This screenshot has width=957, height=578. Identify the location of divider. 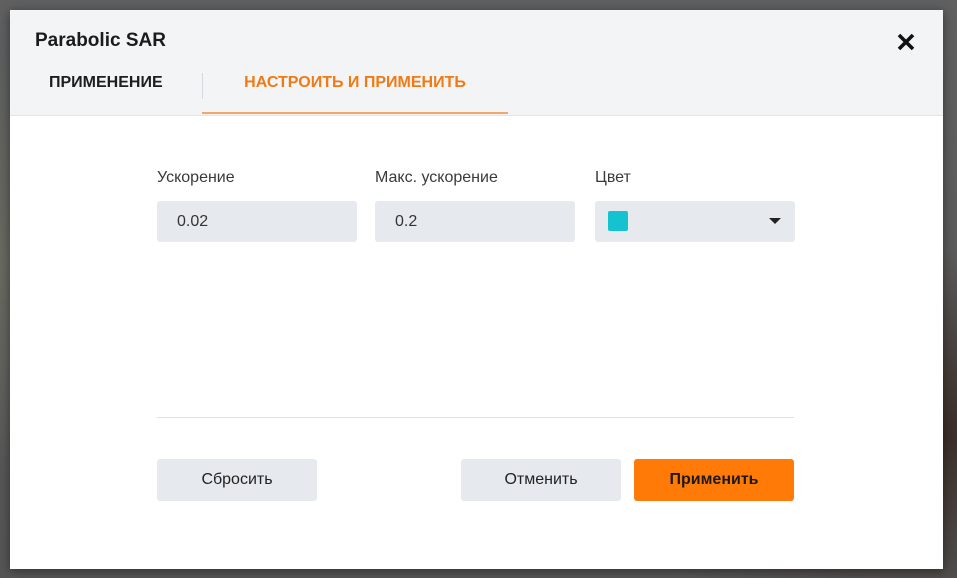
(475, 417).